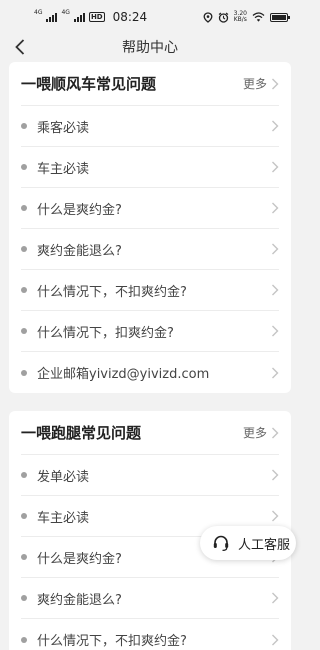 Image resolution: width=320 pixels, height=650 pixels. Describe the element at coordinates (63, 477) in the screenshot. I see `faq-item-label: 发单必读` at that location.